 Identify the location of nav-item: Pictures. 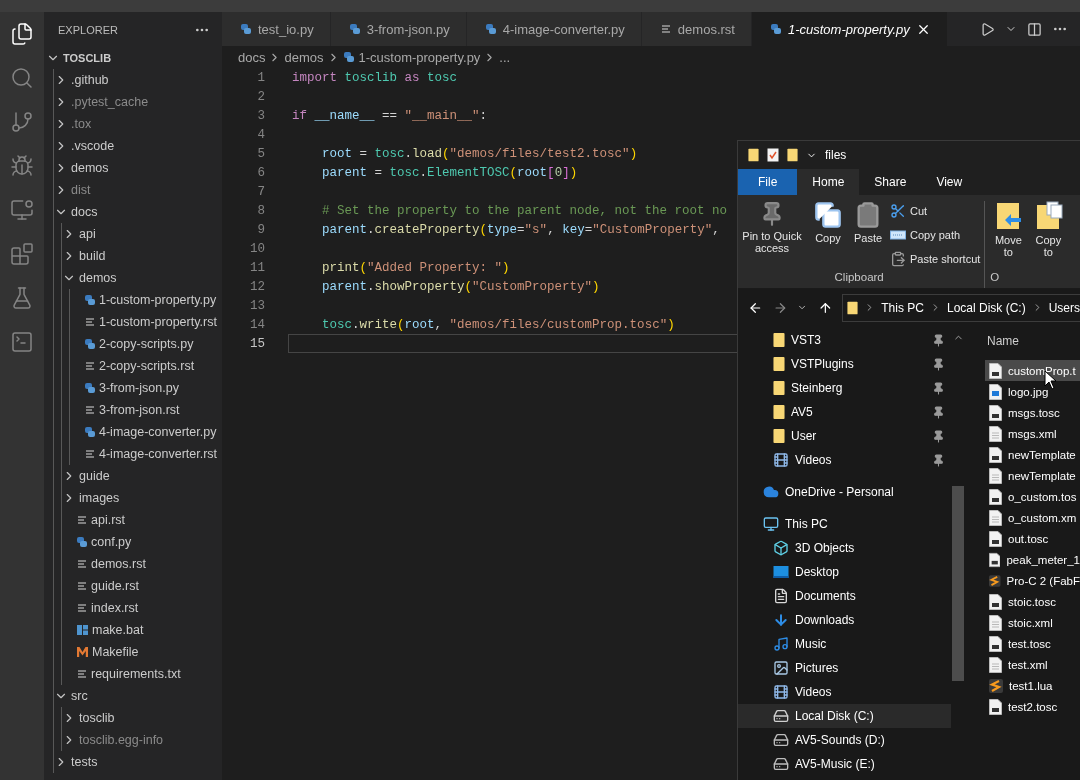
(844, 668).